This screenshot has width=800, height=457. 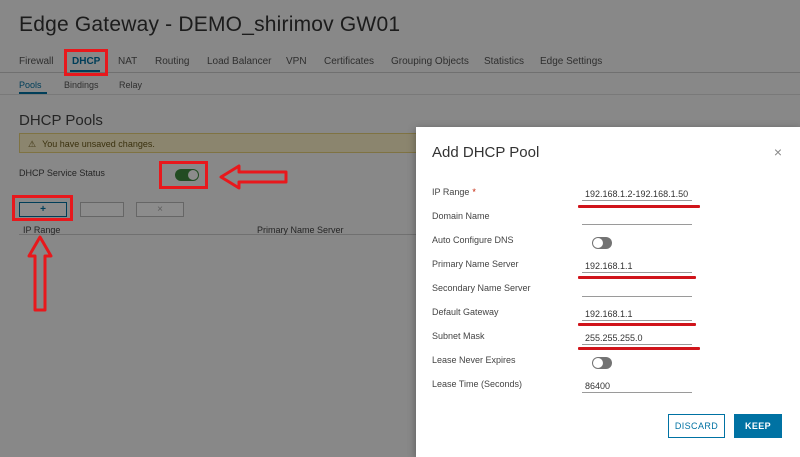 What do you see at coordinates (473, 240) in the screenshot?
I see `auto-configure-dns-label: Auto Configure DNS` at bounding box center [473, 240].